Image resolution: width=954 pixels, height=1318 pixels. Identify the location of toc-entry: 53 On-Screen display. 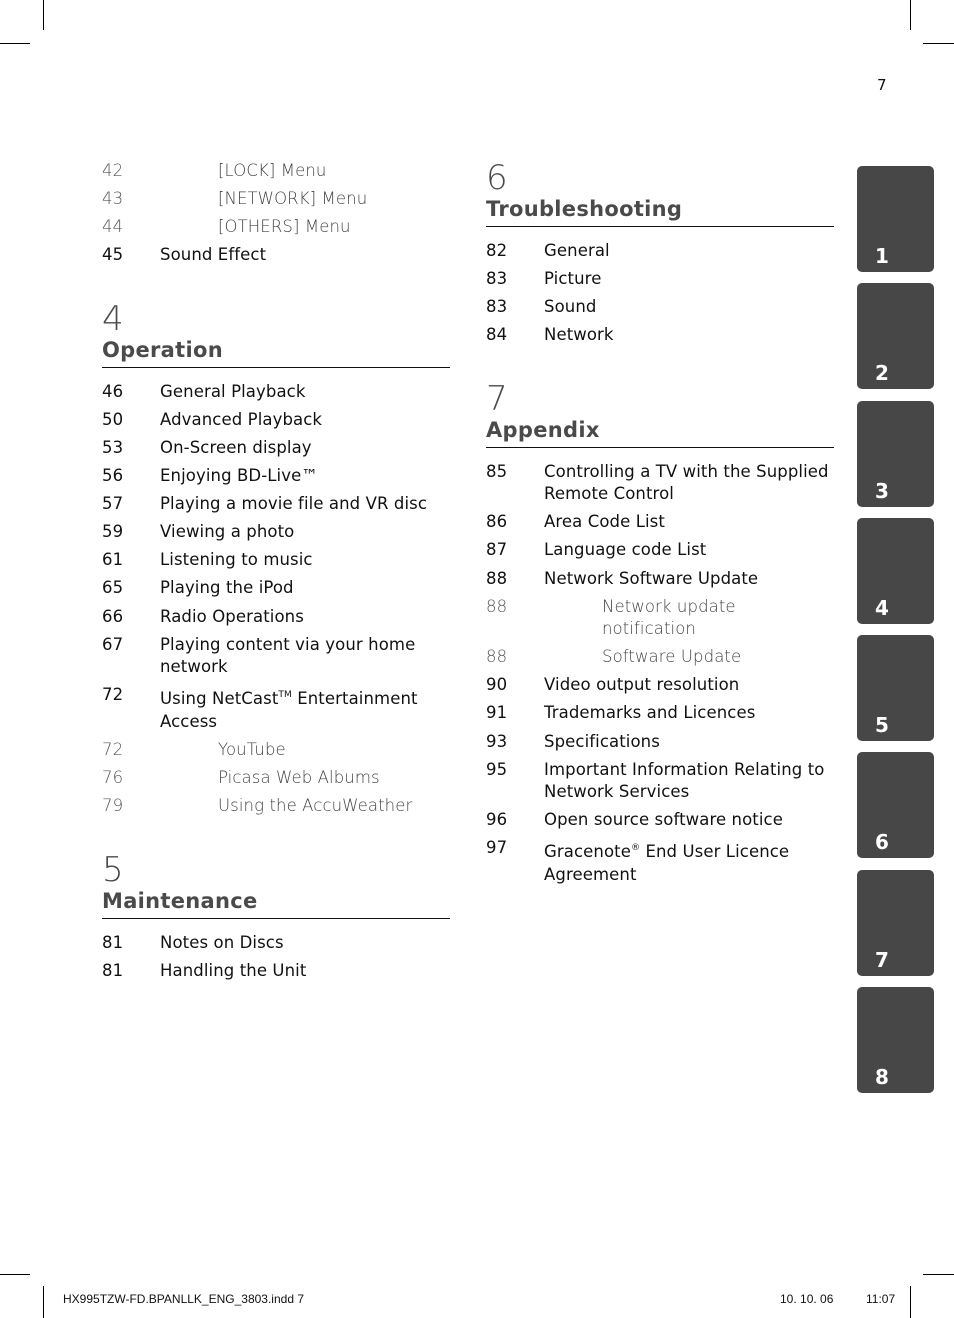
(276, 448).